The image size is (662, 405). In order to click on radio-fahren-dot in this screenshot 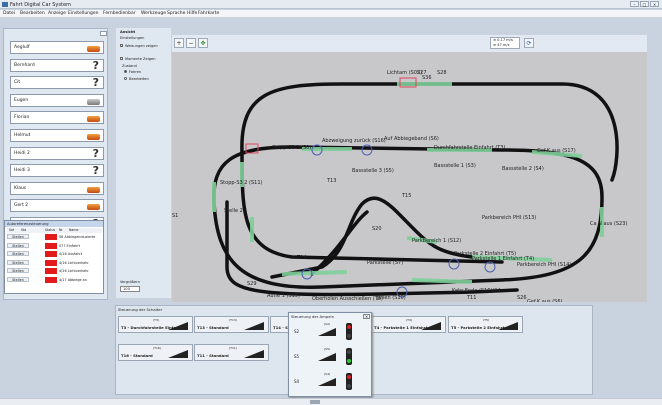, I will do `click(125, 71)`.